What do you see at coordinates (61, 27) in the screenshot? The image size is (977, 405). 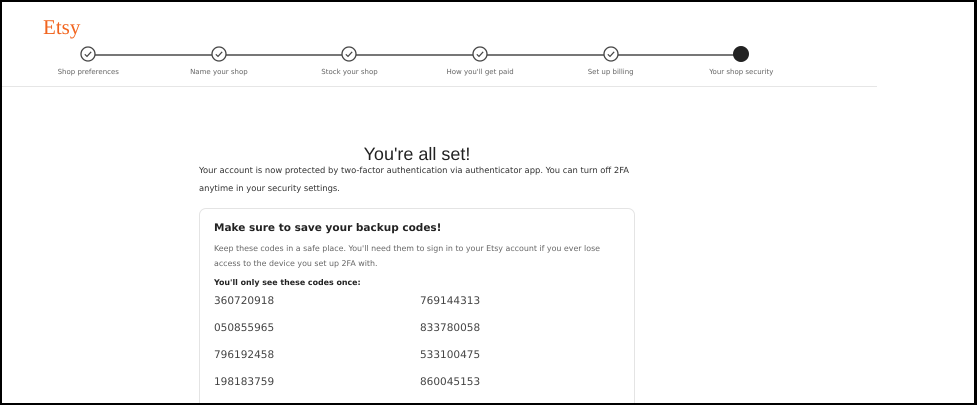 I see `etsy-logo: Etsy` at bounding box center [61, 27].